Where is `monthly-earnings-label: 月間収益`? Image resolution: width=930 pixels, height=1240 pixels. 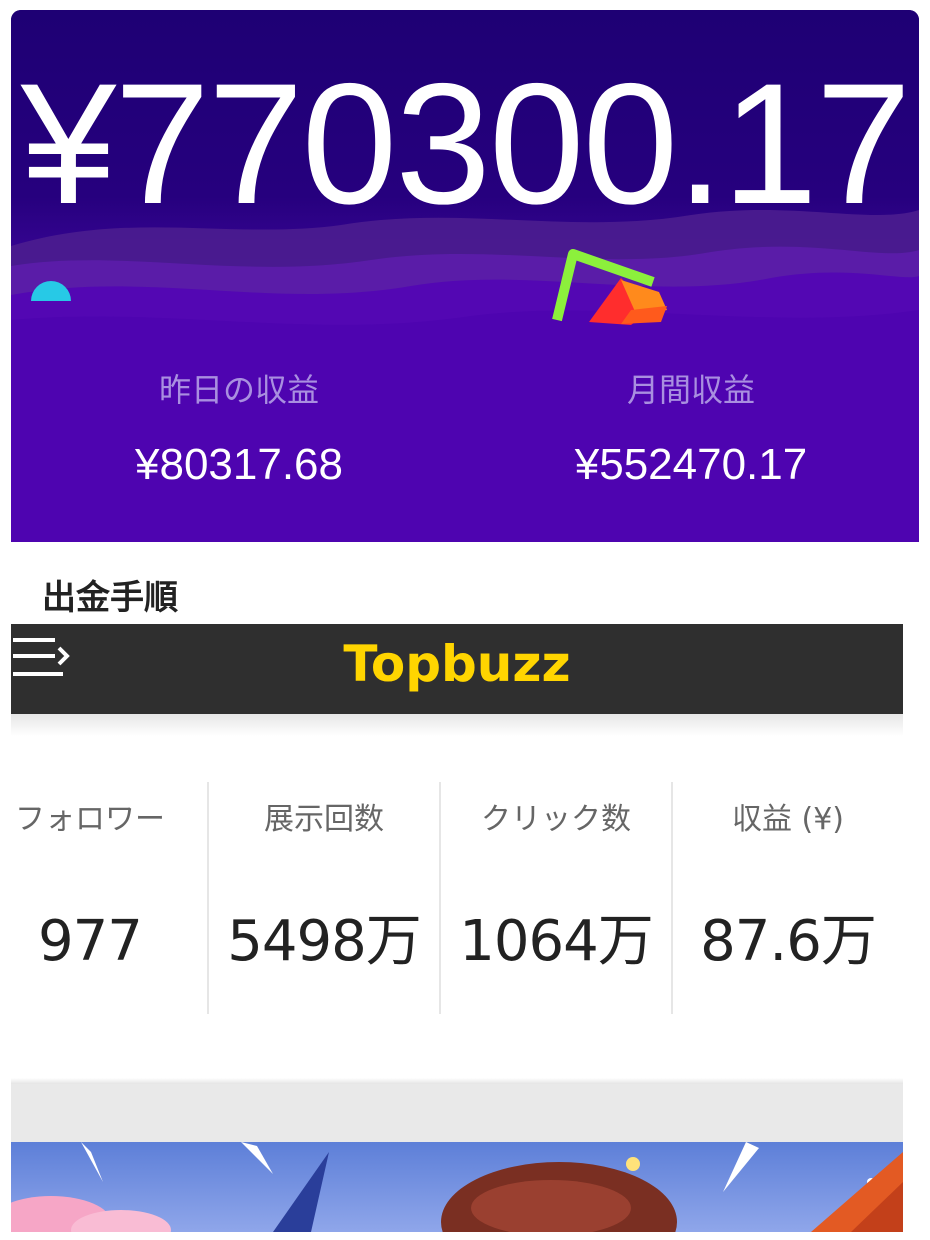 monthly-earnings-label: 月間収益 is located at coordinates (690, 390).